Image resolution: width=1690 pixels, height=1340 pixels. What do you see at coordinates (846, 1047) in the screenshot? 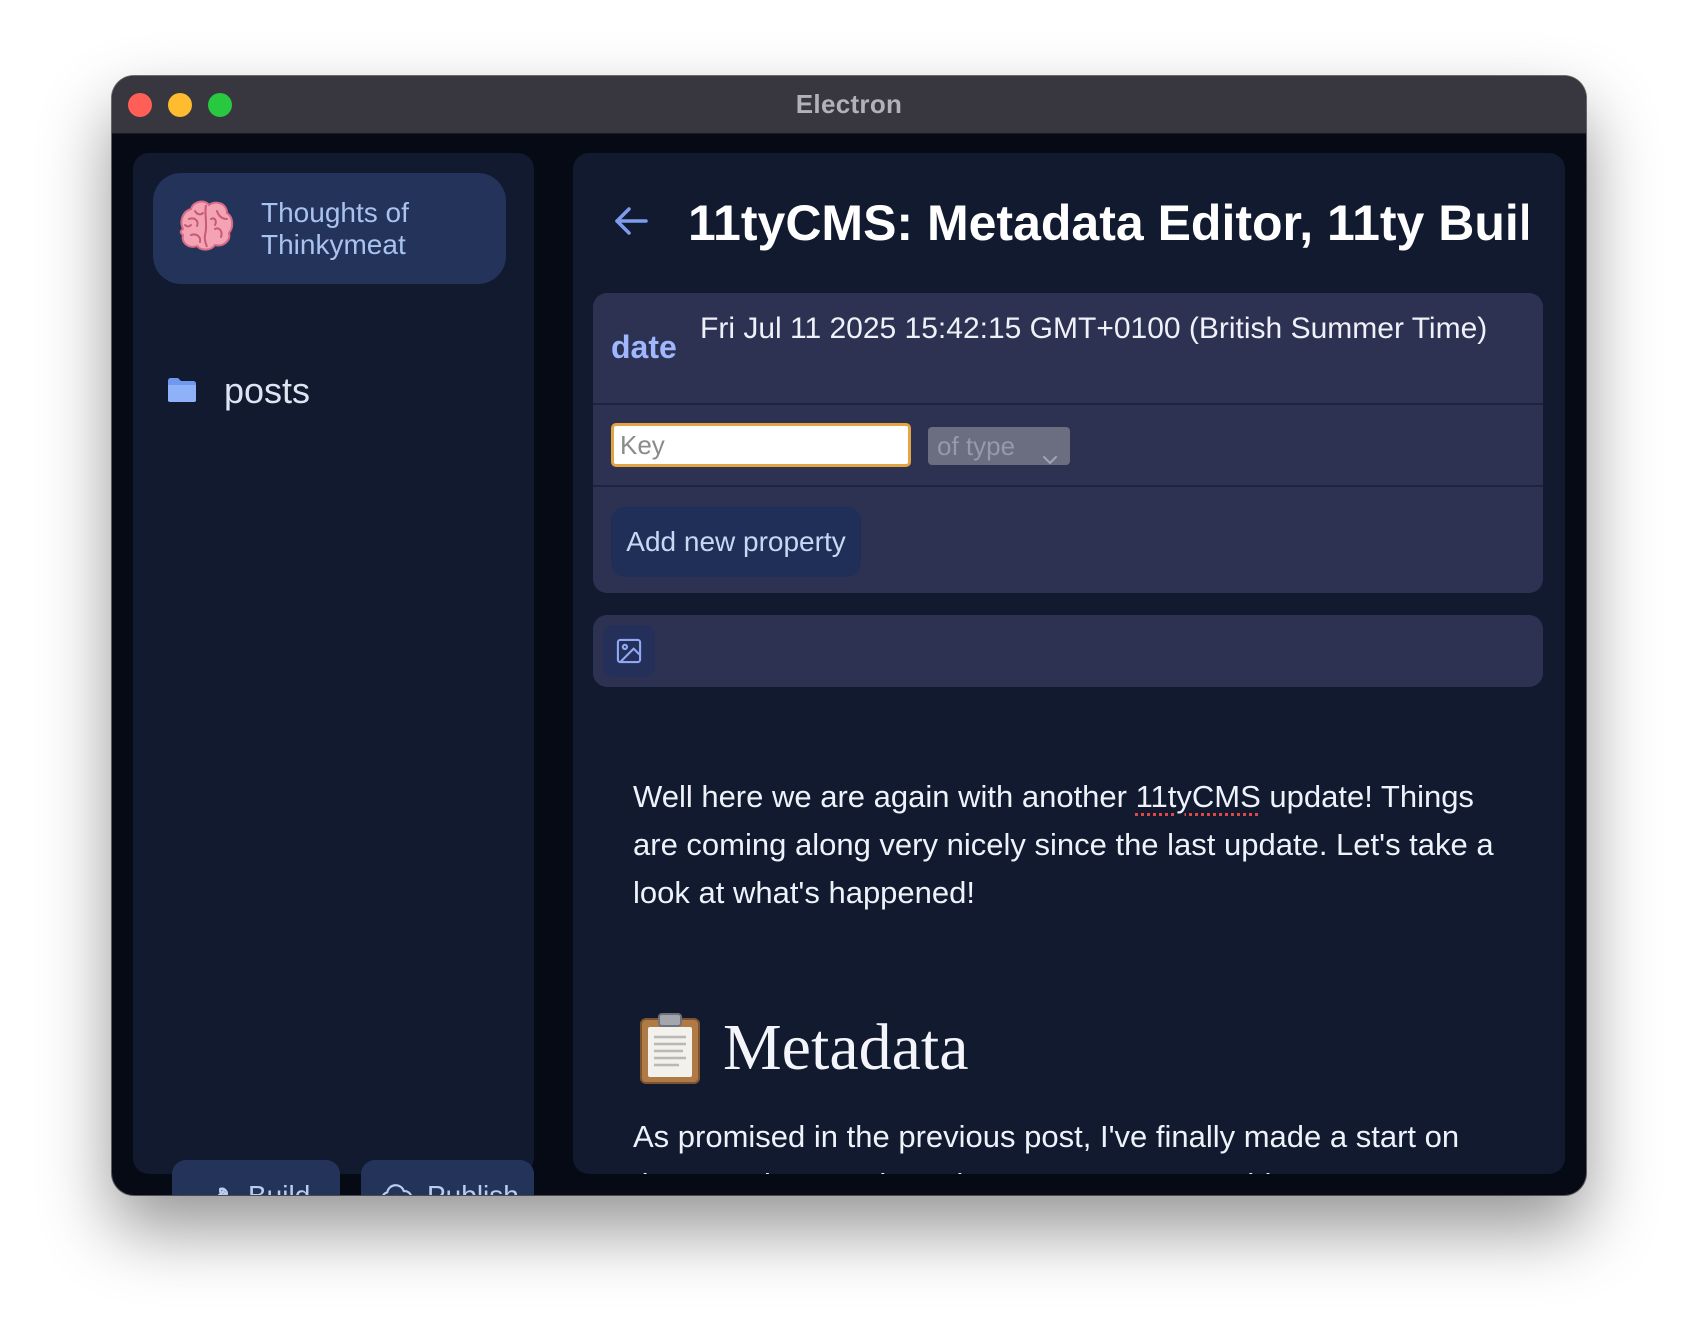
I see `heading-text: Metadata` at bounding box center [846, 1047].